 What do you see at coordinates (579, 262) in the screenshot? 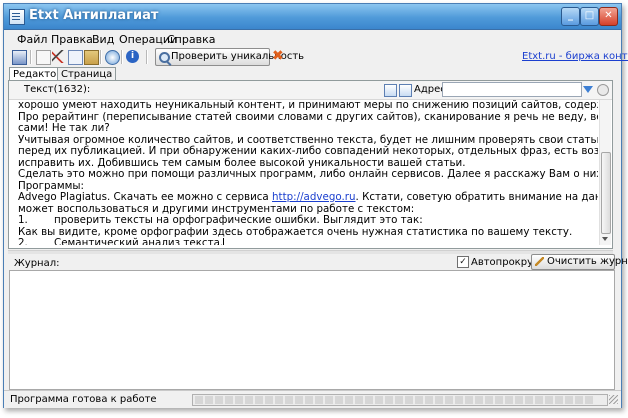
I see `clear-journal-button: Очистить журнал` at bounding box center [579, 262].